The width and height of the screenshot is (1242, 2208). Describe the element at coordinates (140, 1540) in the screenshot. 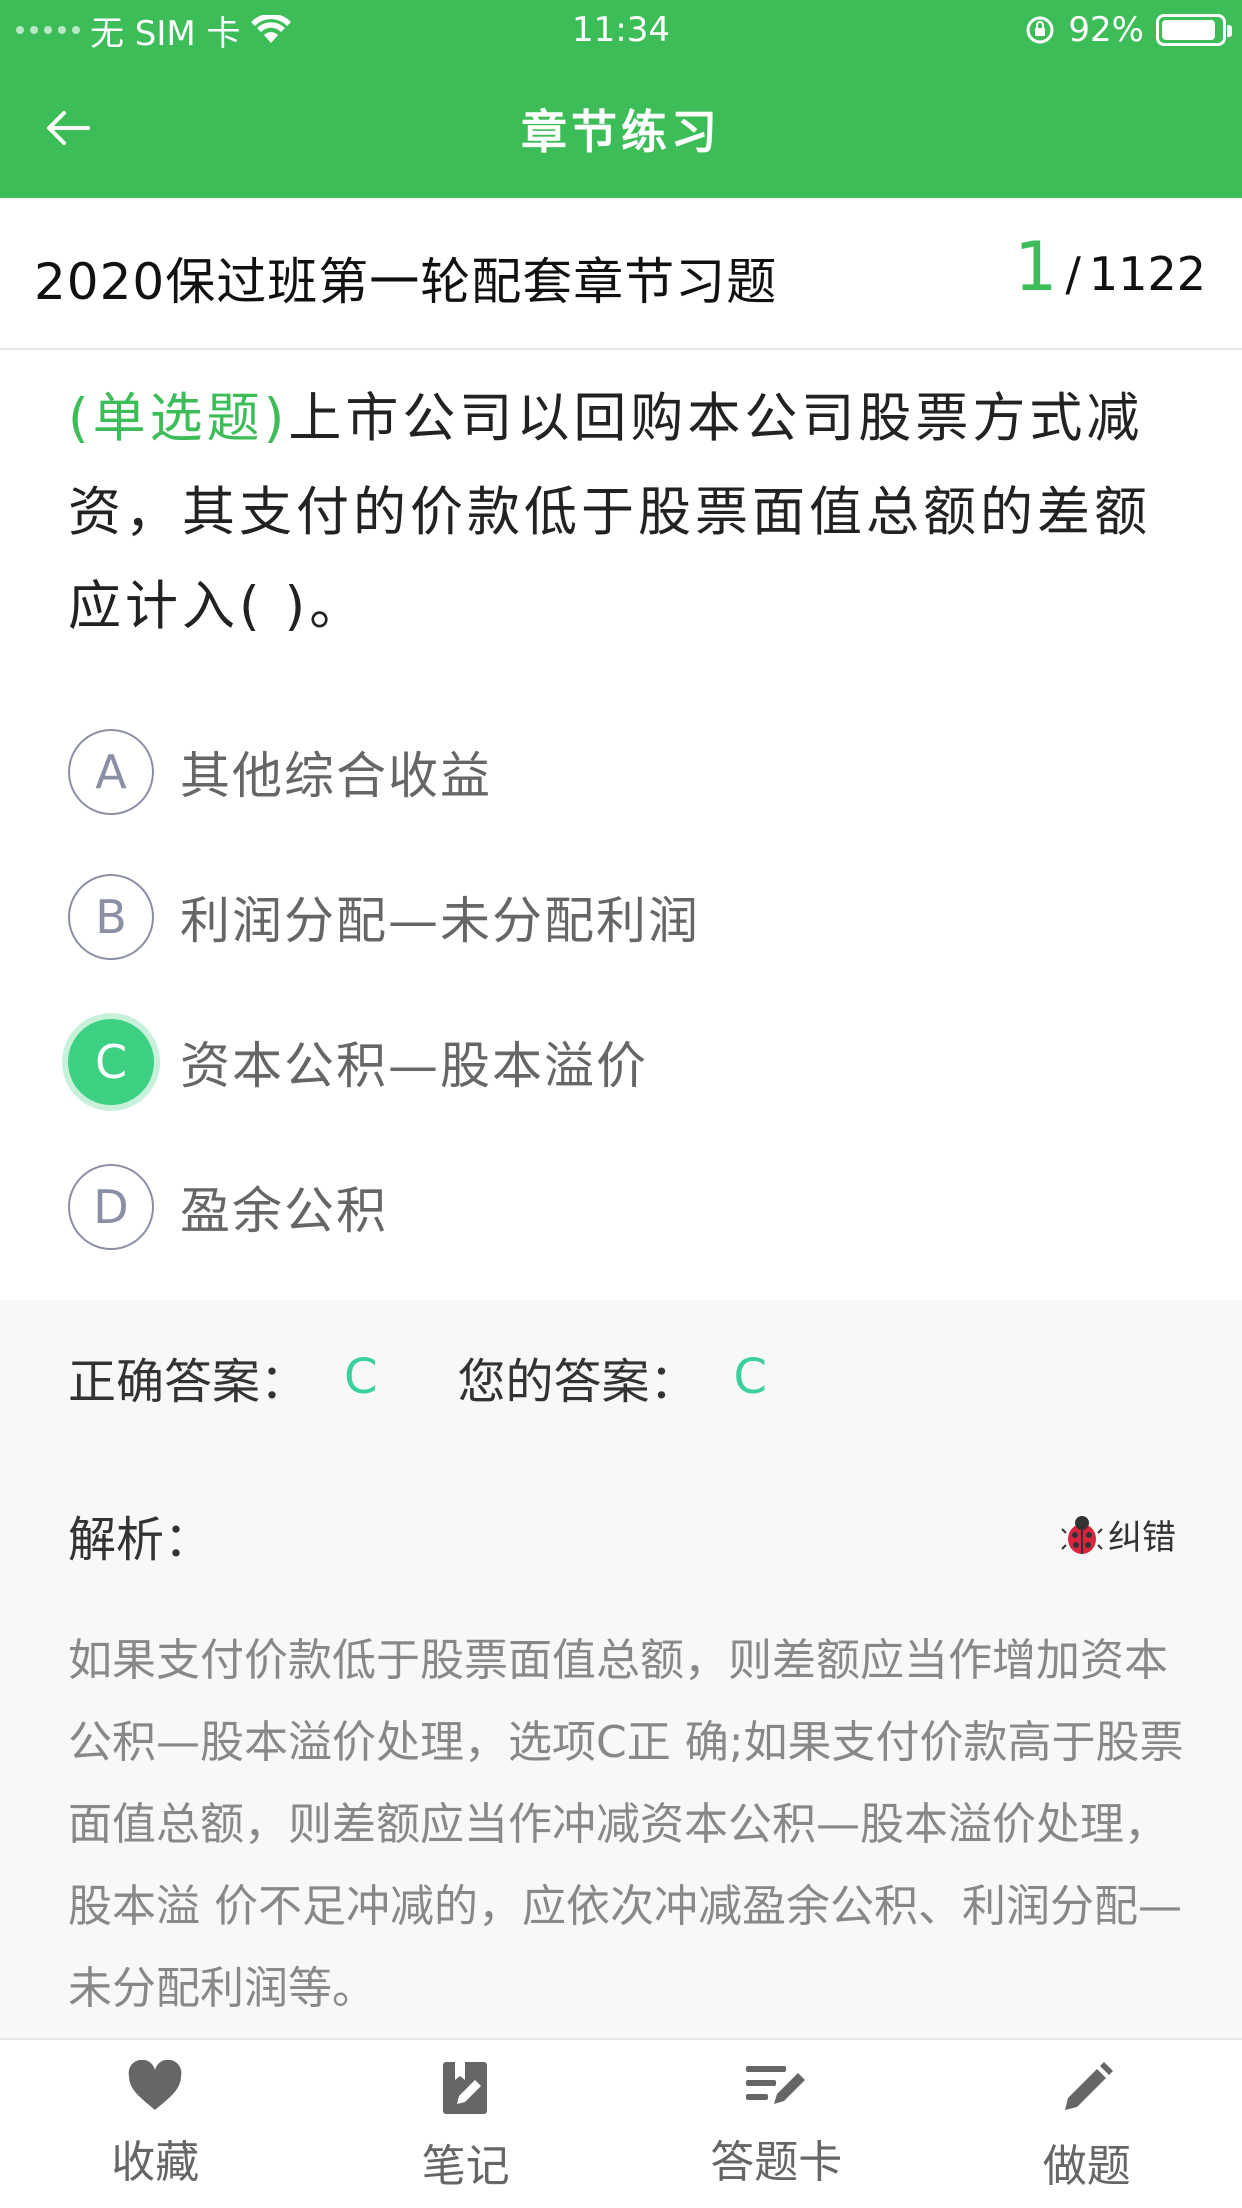

I see `analysis-label: 解析：` at that location.